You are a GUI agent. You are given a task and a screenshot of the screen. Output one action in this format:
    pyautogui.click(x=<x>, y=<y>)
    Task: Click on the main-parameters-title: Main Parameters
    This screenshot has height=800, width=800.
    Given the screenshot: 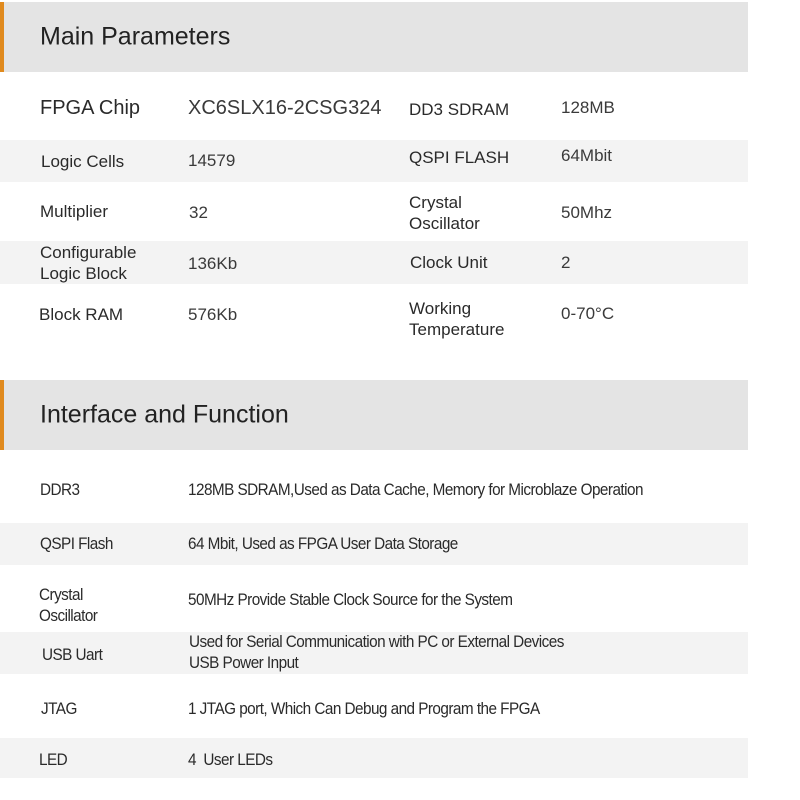 What is the action you would take?
    pyautogui.click(x=135, y=36)
    